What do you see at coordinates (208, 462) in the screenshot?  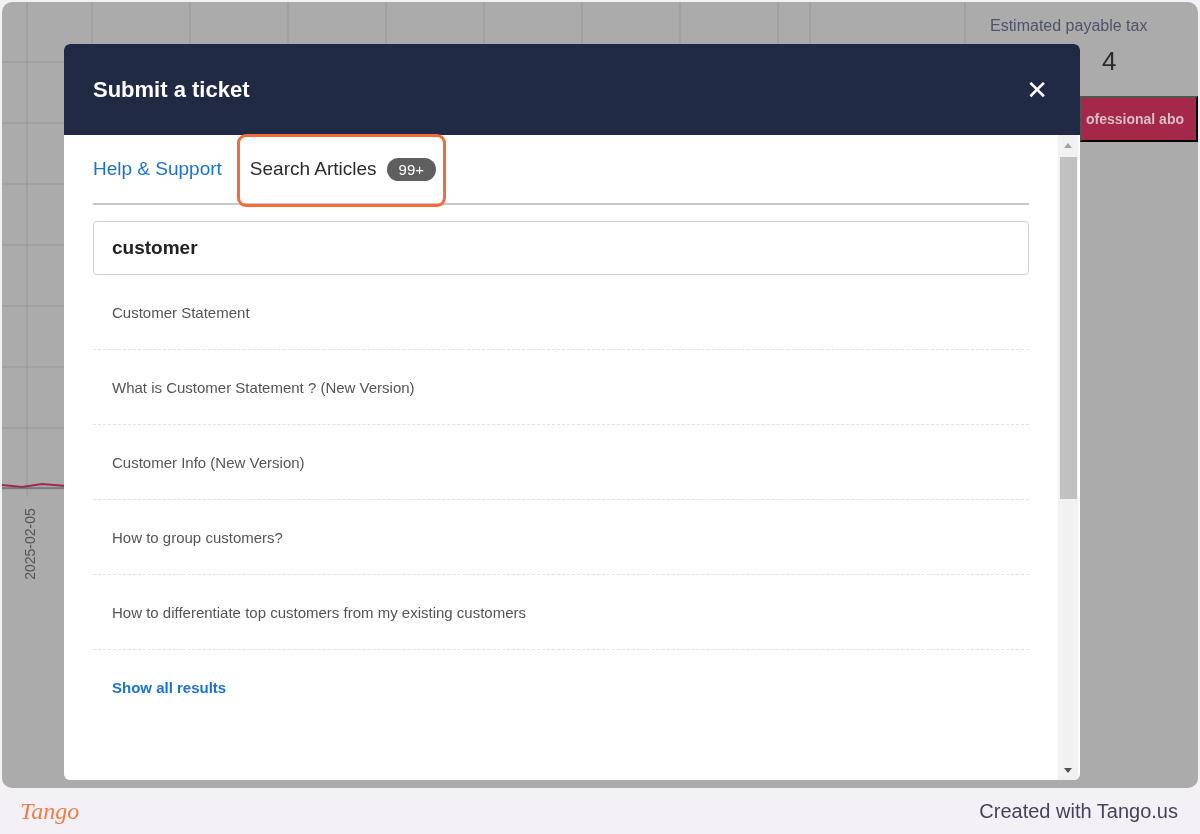 I see `article-link: Customer Info (New Version)` at bounding box center [208, 462].